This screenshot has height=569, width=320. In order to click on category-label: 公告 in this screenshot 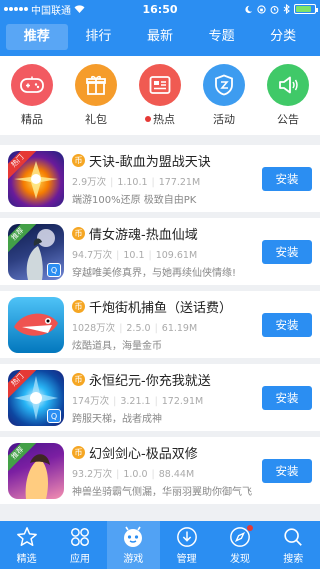, I will do `click(288, 119)`.